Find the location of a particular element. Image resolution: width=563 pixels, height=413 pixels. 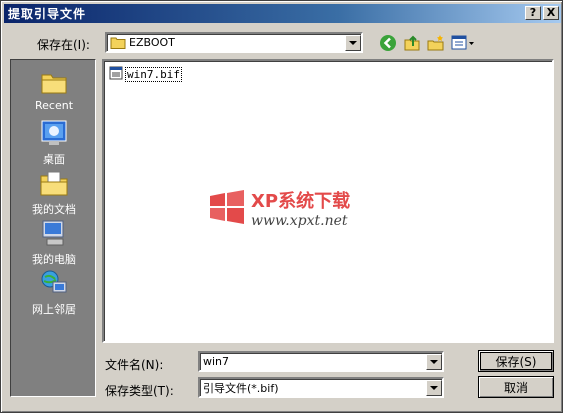

watermark-text: XP系统下载 www.xpxt.net is located at coordinates (300, 208).